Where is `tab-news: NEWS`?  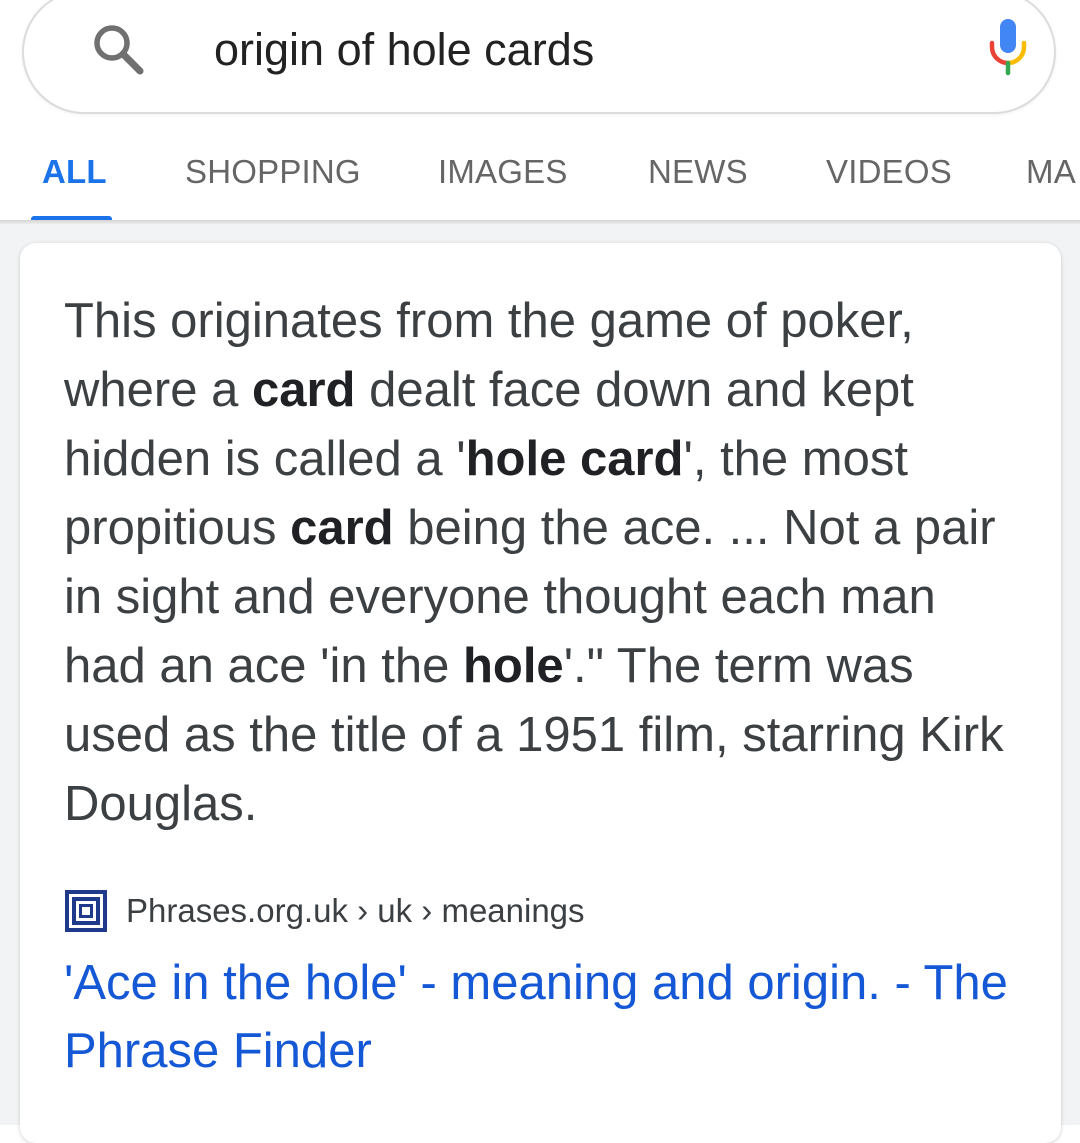 tab-news: NEWS is located at coordinates (698, 172).